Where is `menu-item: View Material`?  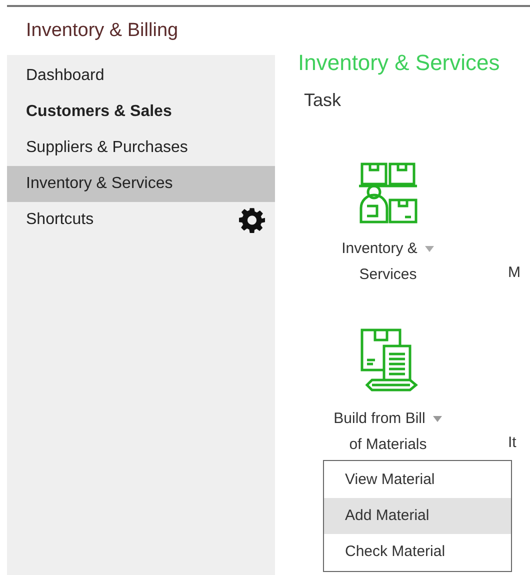
menu-item: View Material is located at coordinates (417, 480).